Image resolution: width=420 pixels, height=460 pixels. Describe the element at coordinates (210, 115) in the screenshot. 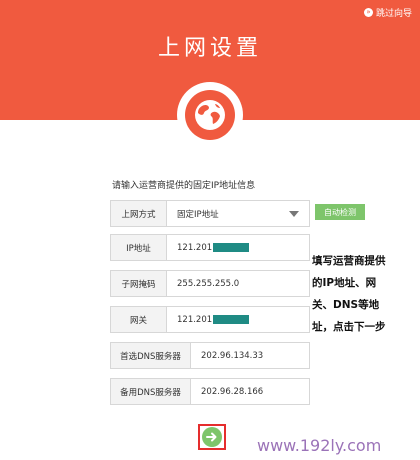

I see `globe-icon` at that location.